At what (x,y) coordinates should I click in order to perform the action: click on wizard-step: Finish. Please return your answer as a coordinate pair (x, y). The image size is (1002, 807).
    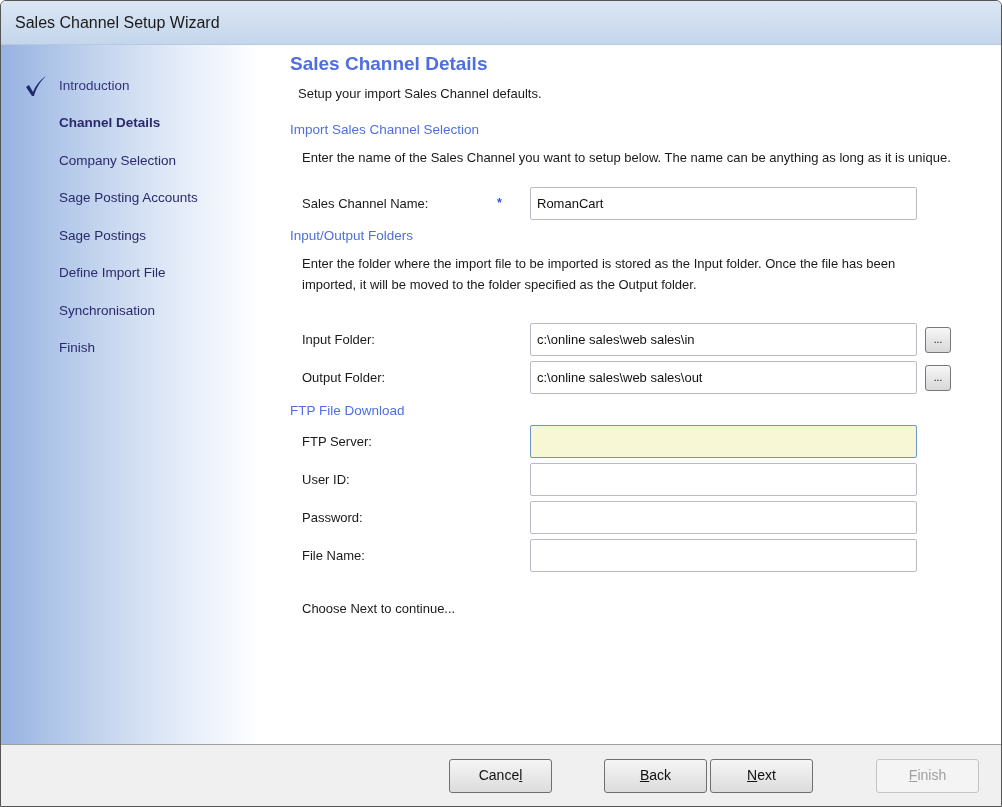
    Looking at the image, I should click on (77, 348).